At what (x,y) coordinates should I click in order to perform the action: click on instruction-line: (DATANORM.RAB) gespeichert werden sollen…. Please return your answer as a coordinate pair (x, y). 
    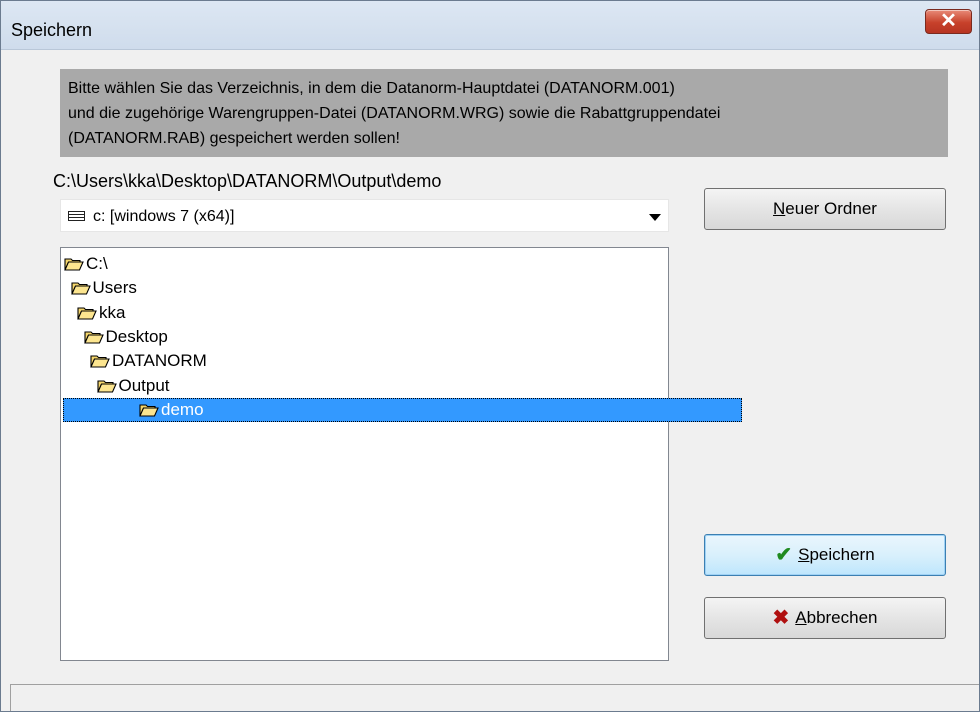
    Looking at the image, I should click on (234, 138).